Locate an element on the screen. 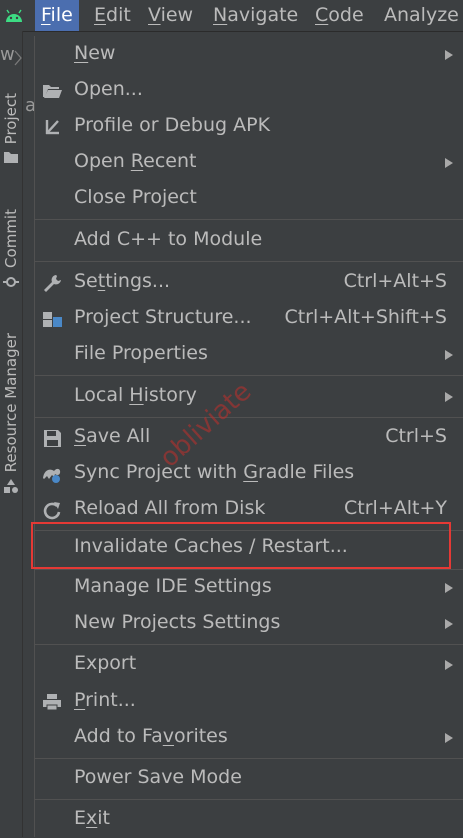  menu-item-export: Export is located at coordinates (249, 665).